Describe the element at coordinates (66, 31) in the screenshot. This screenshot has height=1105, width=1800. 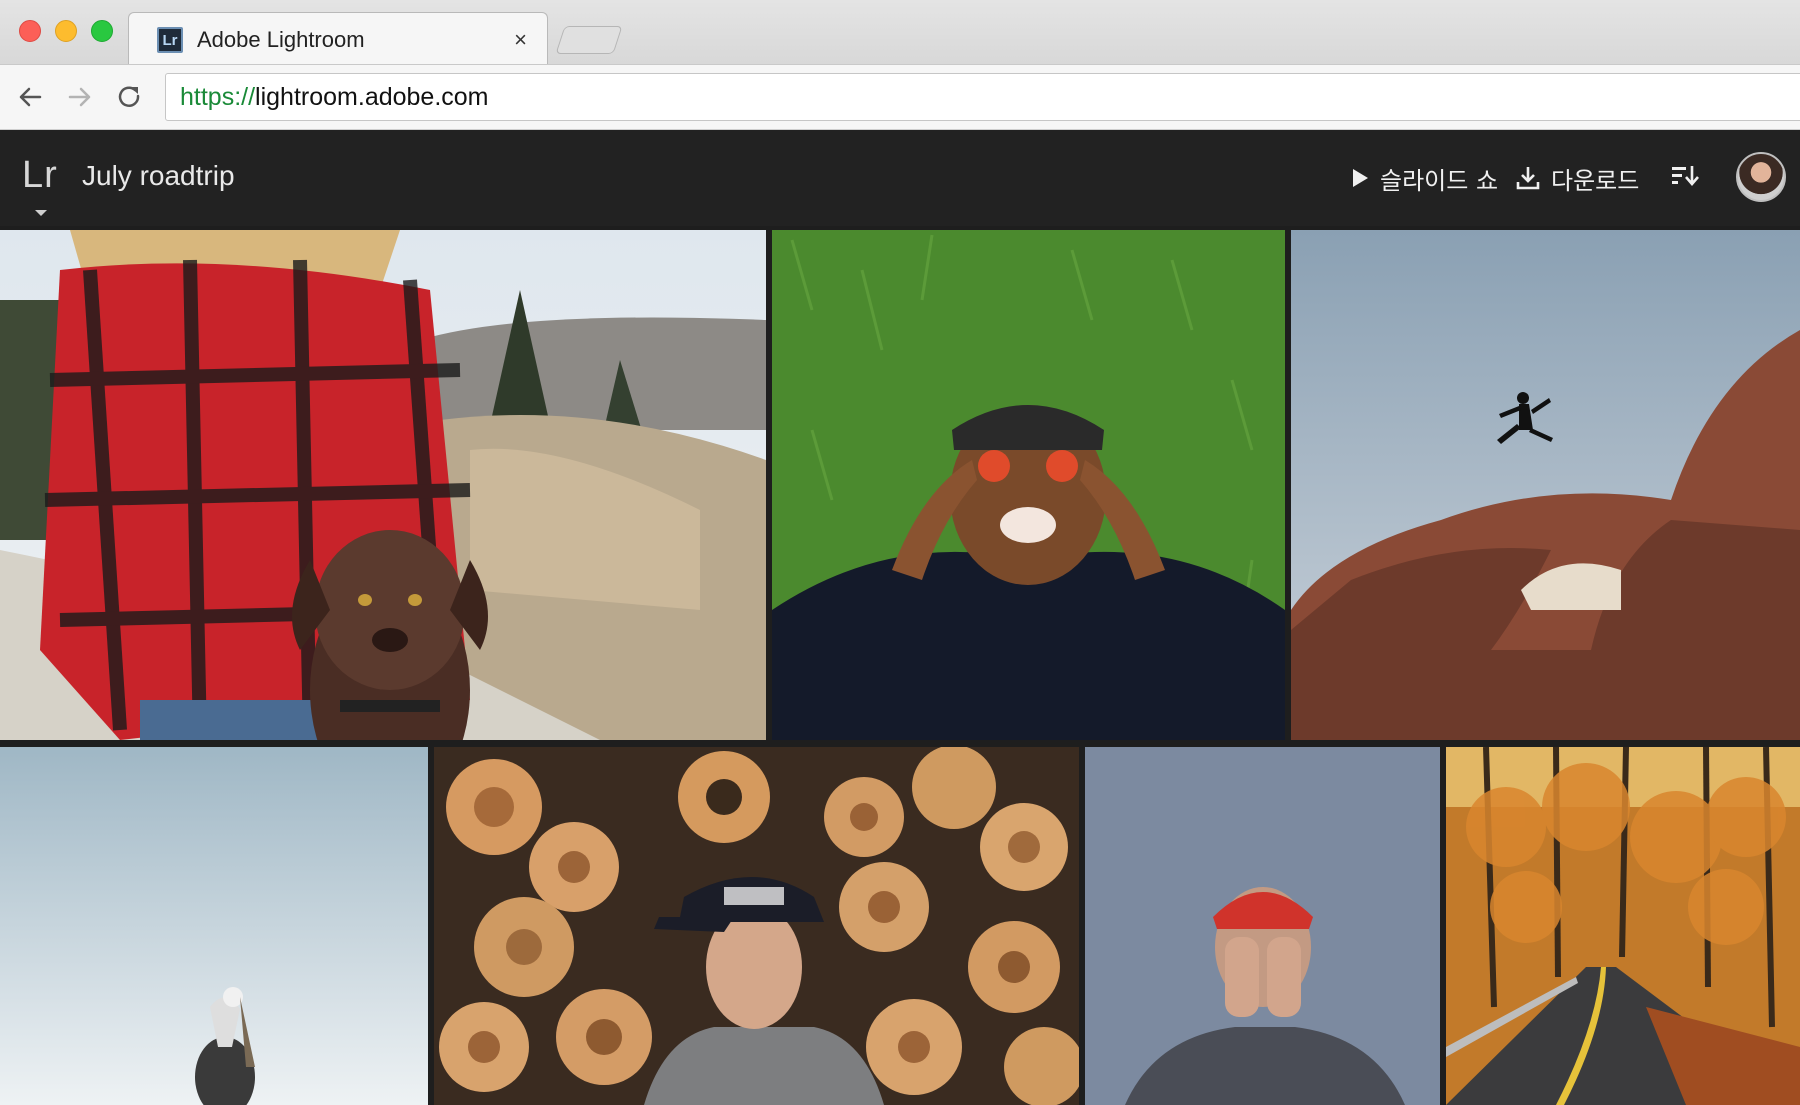
I see `window-minimize-button` at that location.